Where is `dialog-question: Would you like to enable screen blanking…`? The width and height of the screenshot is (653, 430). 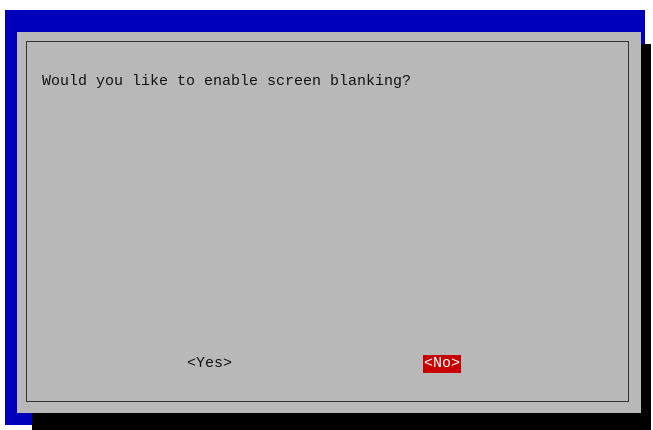 dialog-question: Would you like to enable screen blanking… is located at coordinates (227, 81).